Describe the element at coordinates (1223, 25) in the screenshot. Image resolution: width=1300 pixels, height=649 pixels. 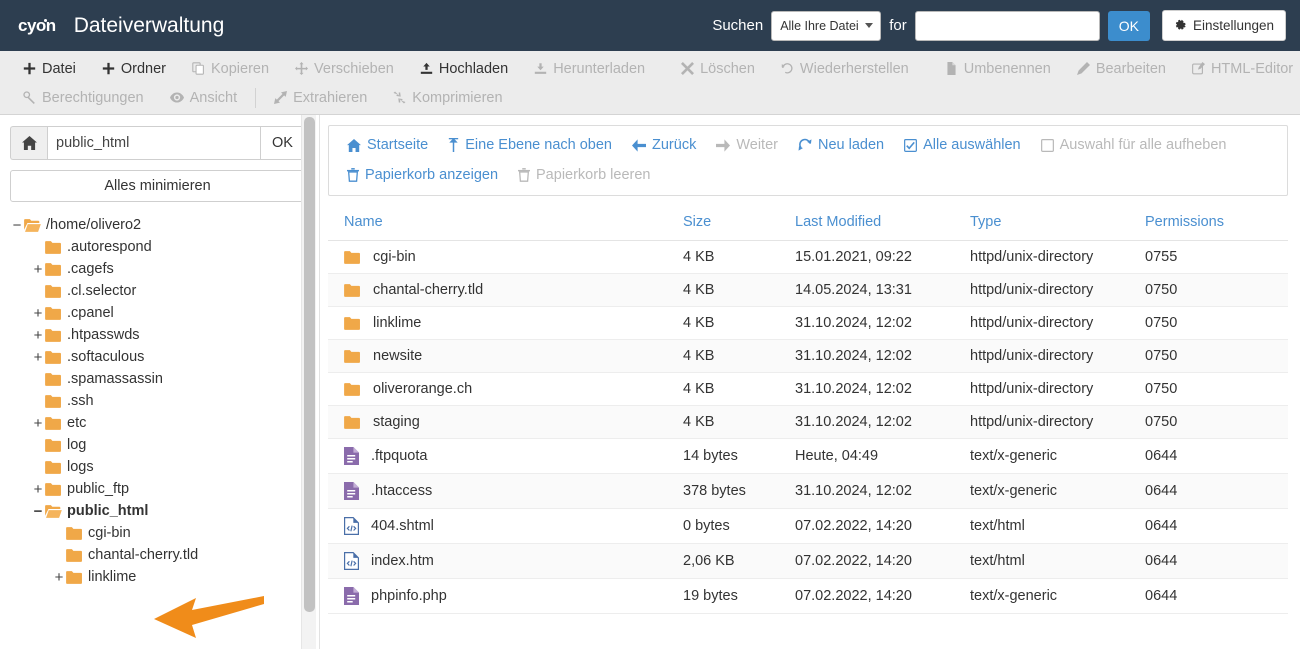
I see `settings-button: Einstellungen` at that location.